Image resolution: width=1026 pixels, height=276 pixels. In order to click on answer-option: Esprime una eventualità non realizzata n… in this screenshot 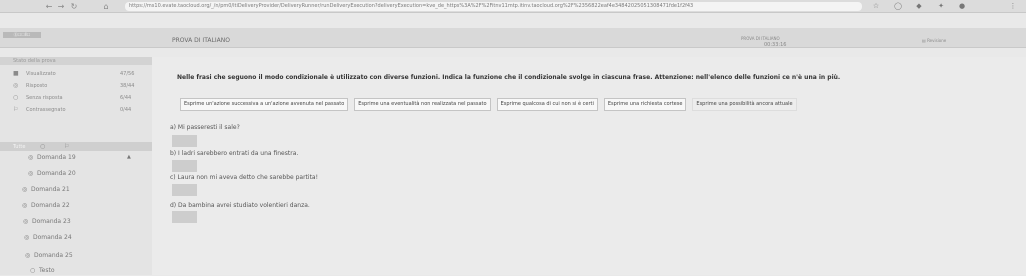, I will do `click(422, 104)`.